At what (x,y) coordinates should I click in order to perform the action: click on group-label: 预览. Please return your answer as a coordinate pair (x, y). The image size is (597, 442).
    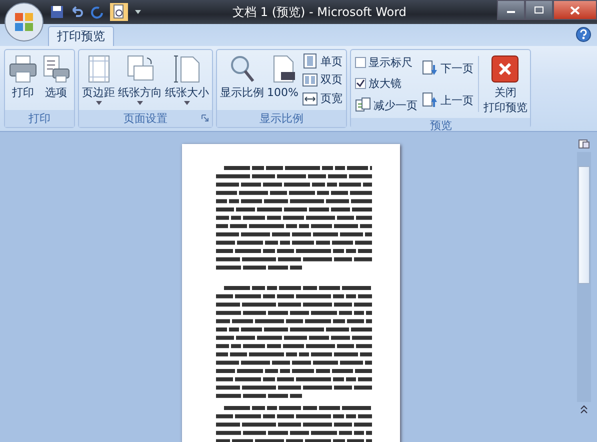
    Looking at the image, I should click on (441, 124).